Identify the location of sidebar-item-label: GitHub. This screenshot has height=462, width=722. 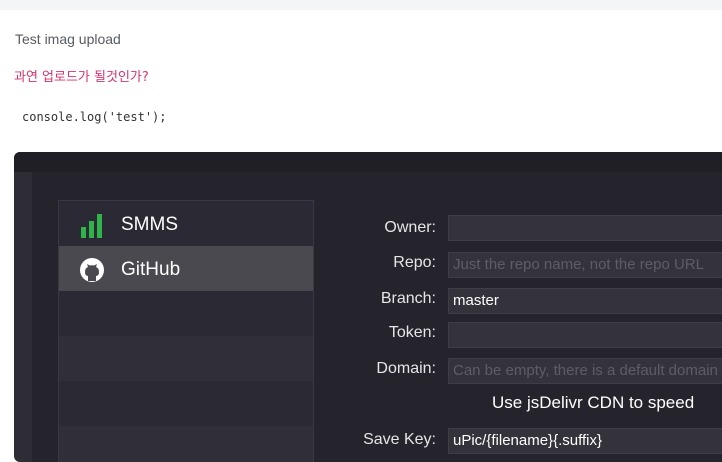
(151, 269).